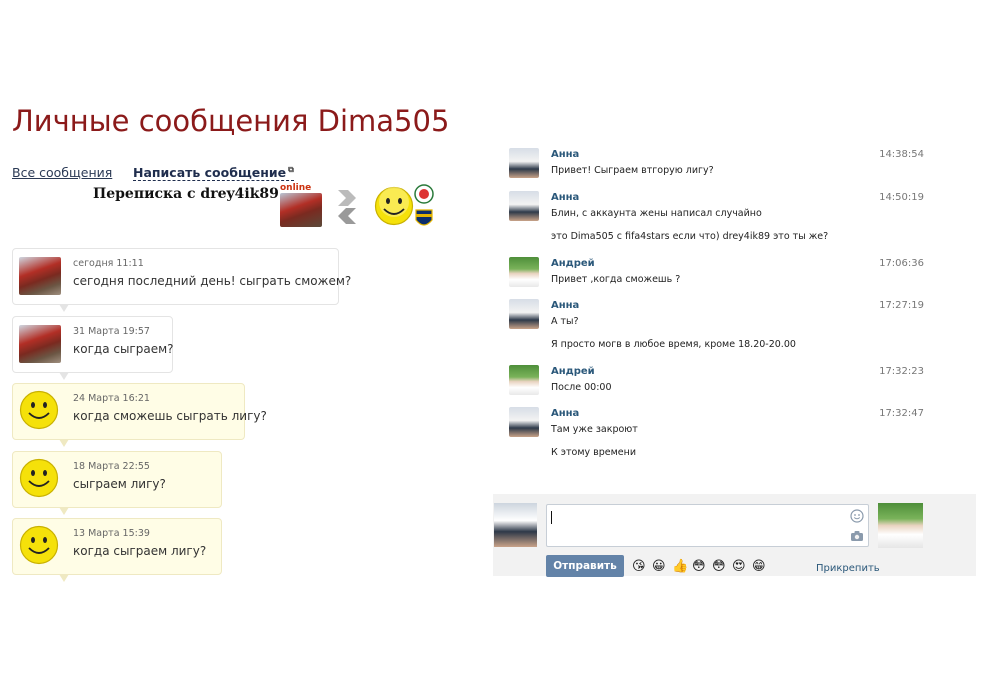  I want to click on message-text: Там уже закроют, so click(594, 429).